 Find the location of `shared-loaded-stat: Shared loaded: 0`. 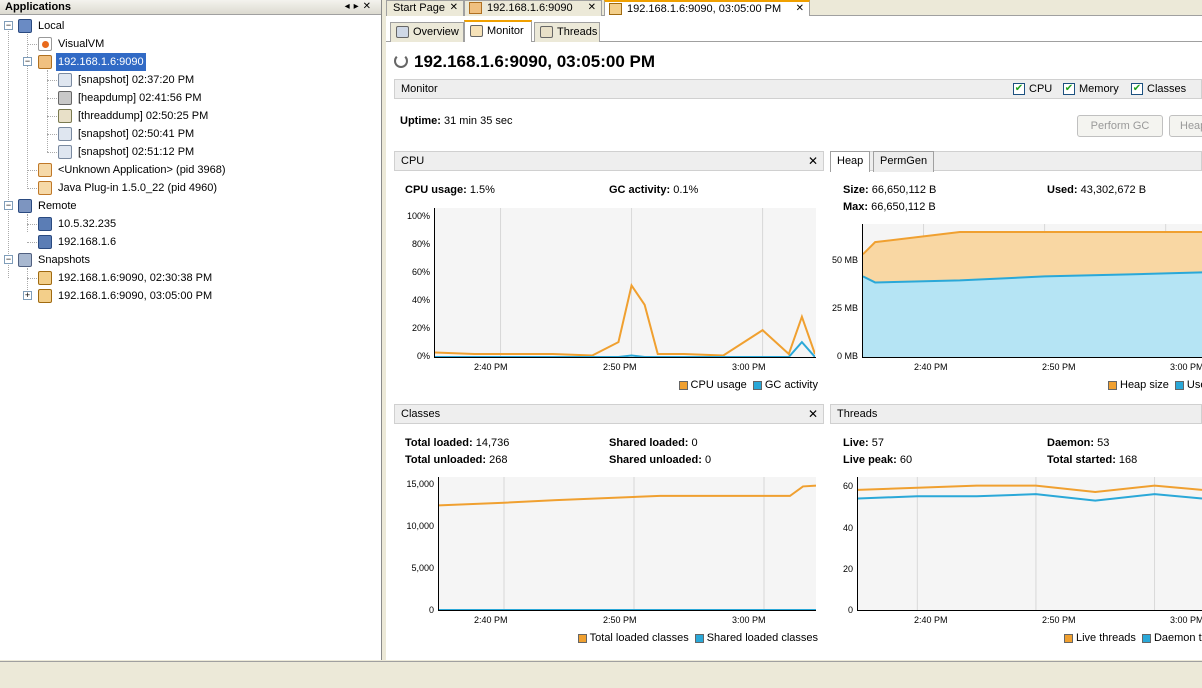

shared-loaded-stat: Shared loaded: 0 is located at coordinates (653, 443).